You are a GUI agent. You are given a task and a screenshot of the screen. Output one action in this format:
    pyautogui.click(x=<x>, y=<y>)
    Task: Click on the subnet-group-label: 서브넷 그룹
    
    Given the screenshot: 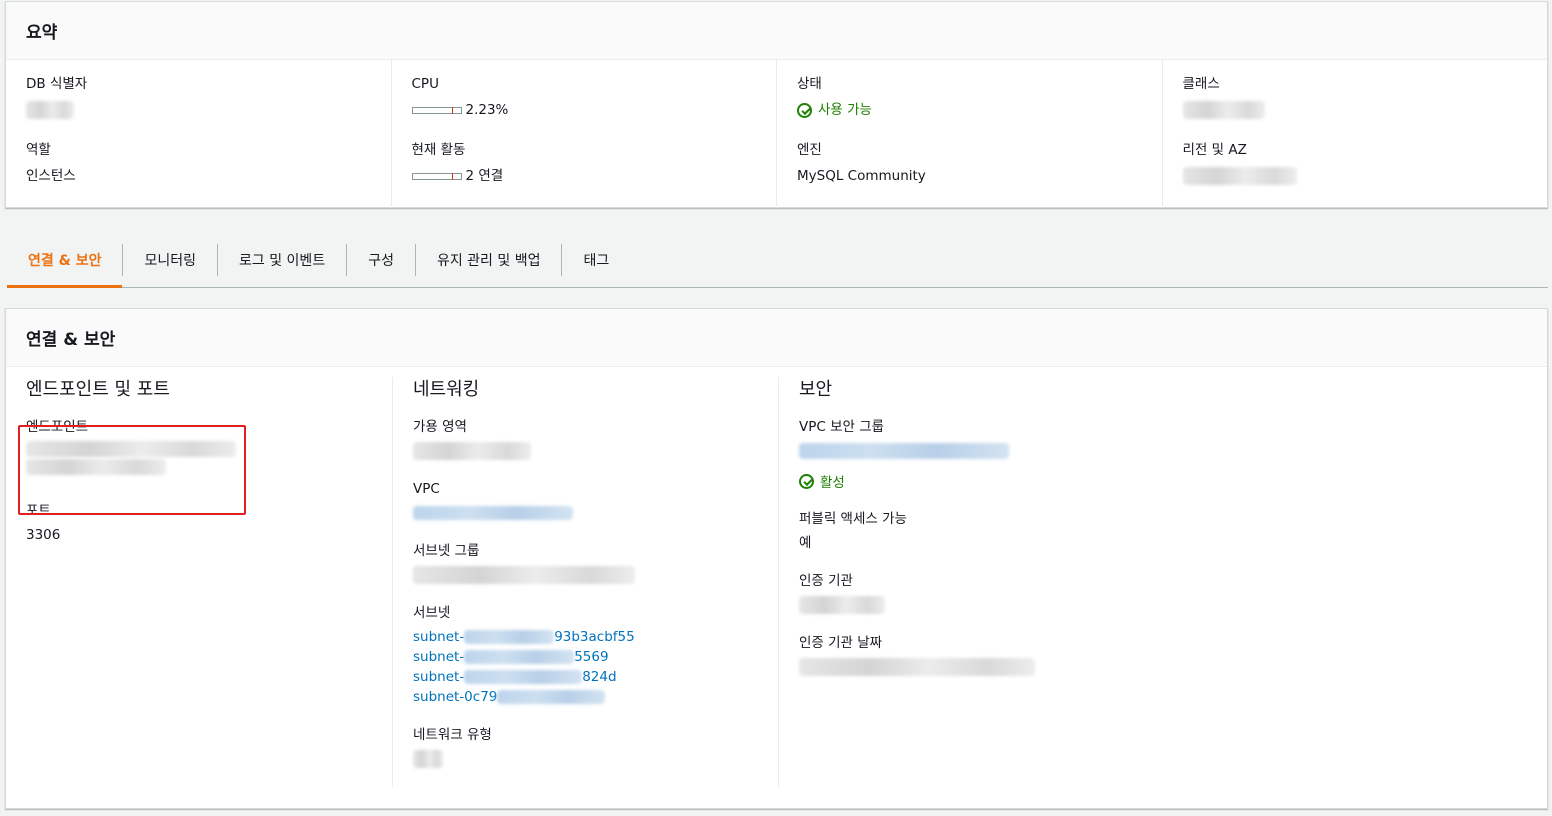 What is the action you would take?
    pyautogui.click(x=446, y=551)
    